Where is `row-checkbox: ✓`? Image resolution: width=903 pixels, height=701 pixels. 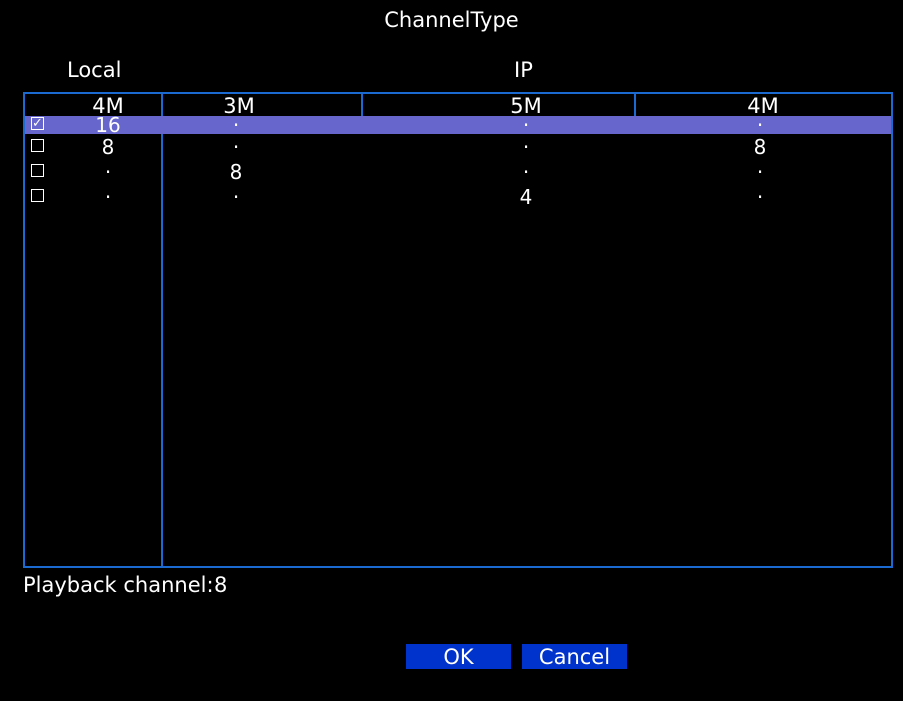 row-checkbox: ✓ is located at coordinates (37, 123).